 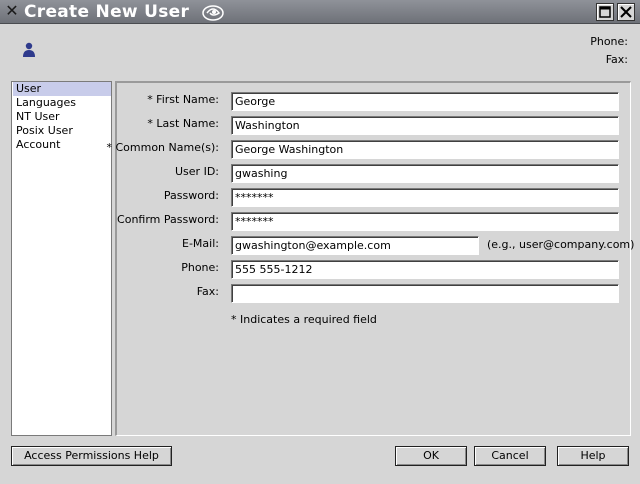 What do you see at coordinates (425, 149) in the screenshot?
I see `common-name-input` at bounding box center [425, 149].